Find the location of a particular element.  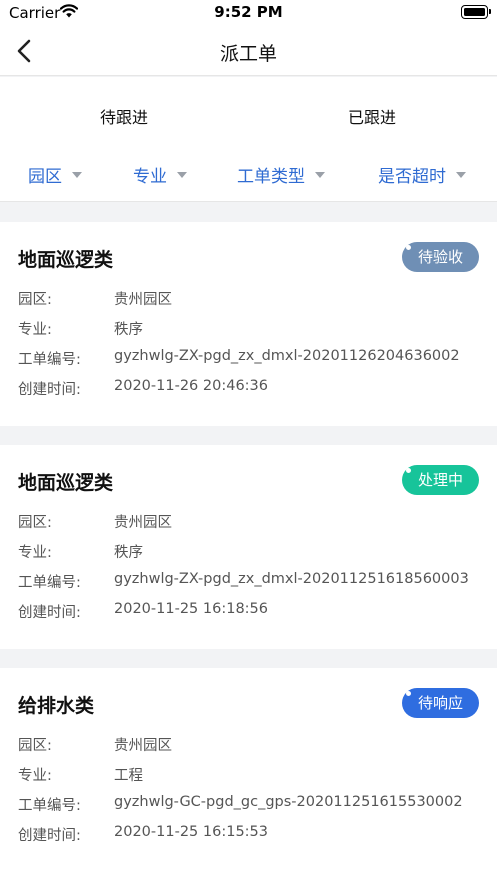

page-title: 派工单 is located at coordinates (248, 54).